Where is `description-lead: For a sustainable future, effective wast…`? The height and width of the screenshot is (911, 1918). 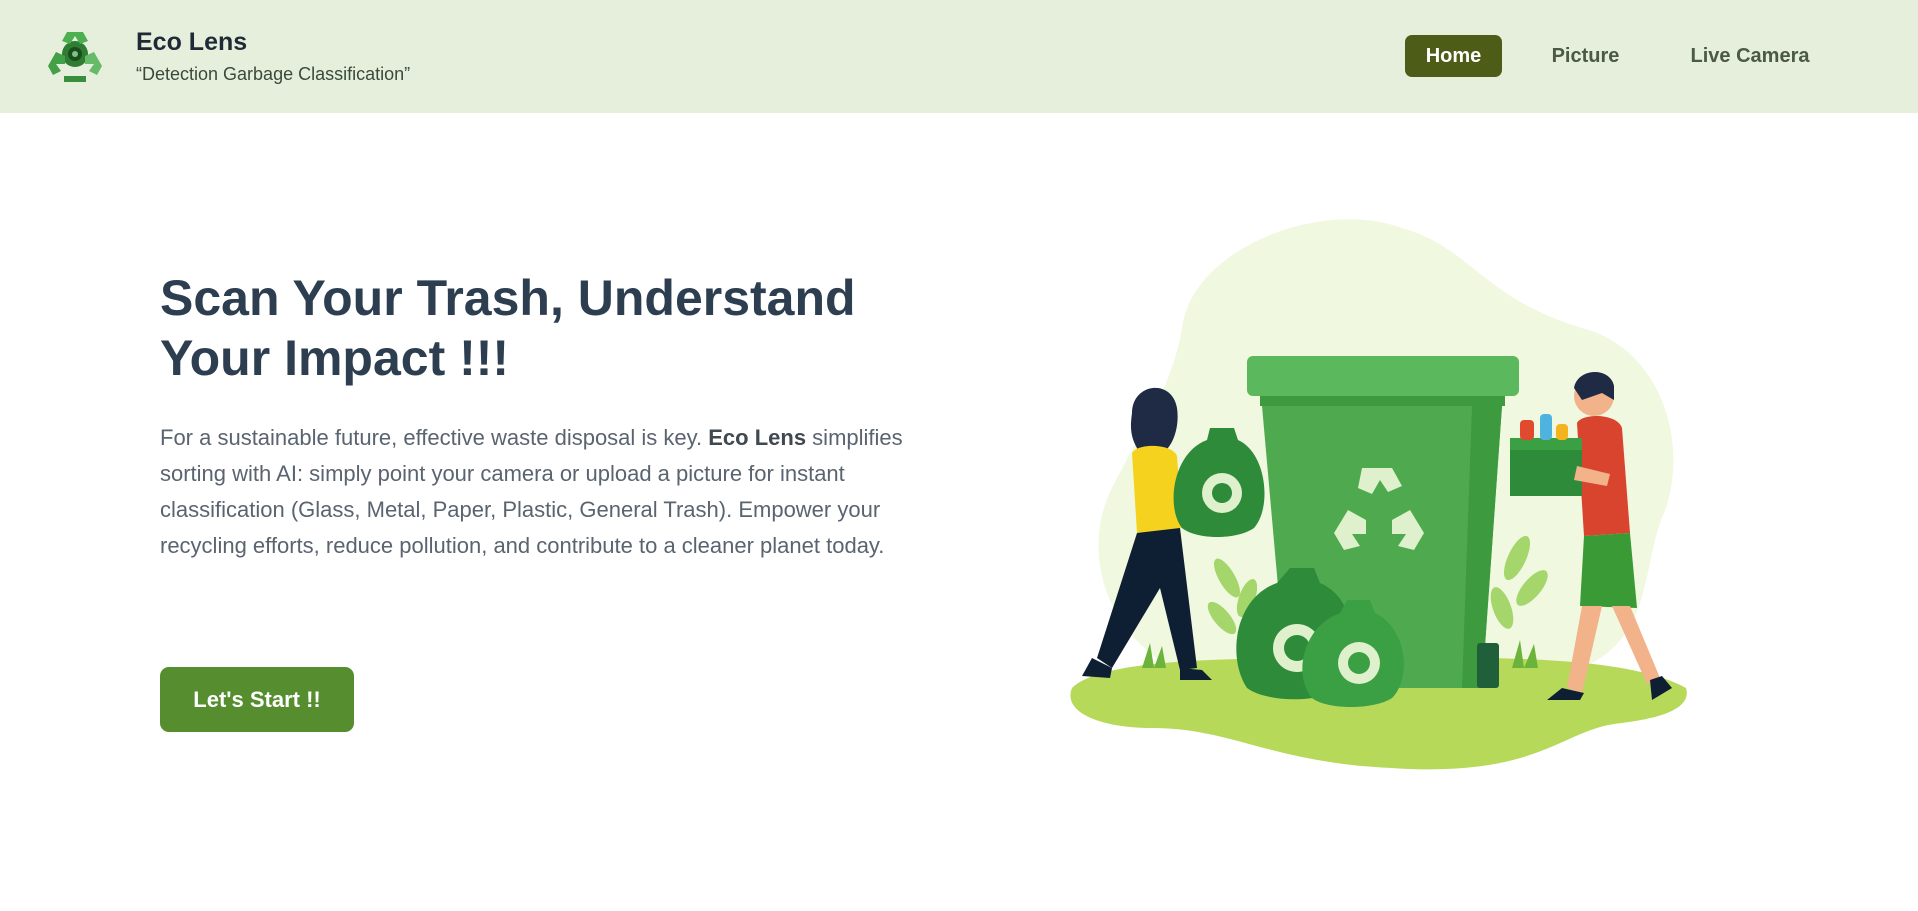
description-lead: For a sustainable future, effective wast… is located at coordinates (434, 437).